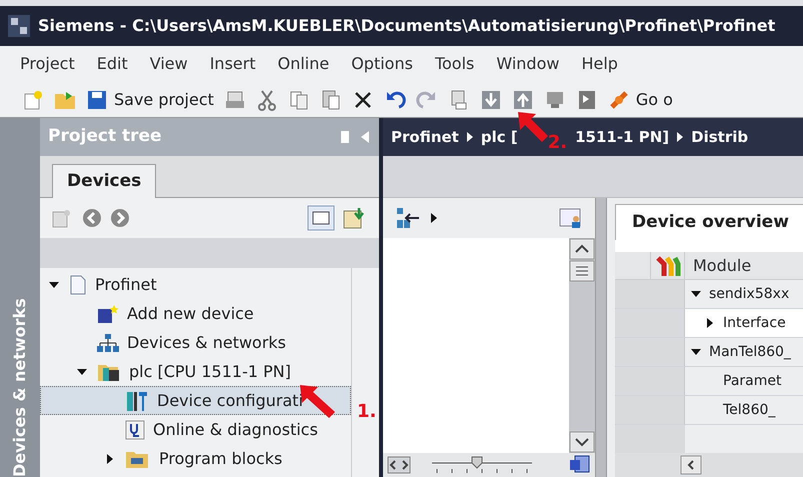 The height and width of the screenshot is (477, 803). Describe the element at coordinates (709, 222) in the screenshot. I see `panel-tab: Device overview` at that location.